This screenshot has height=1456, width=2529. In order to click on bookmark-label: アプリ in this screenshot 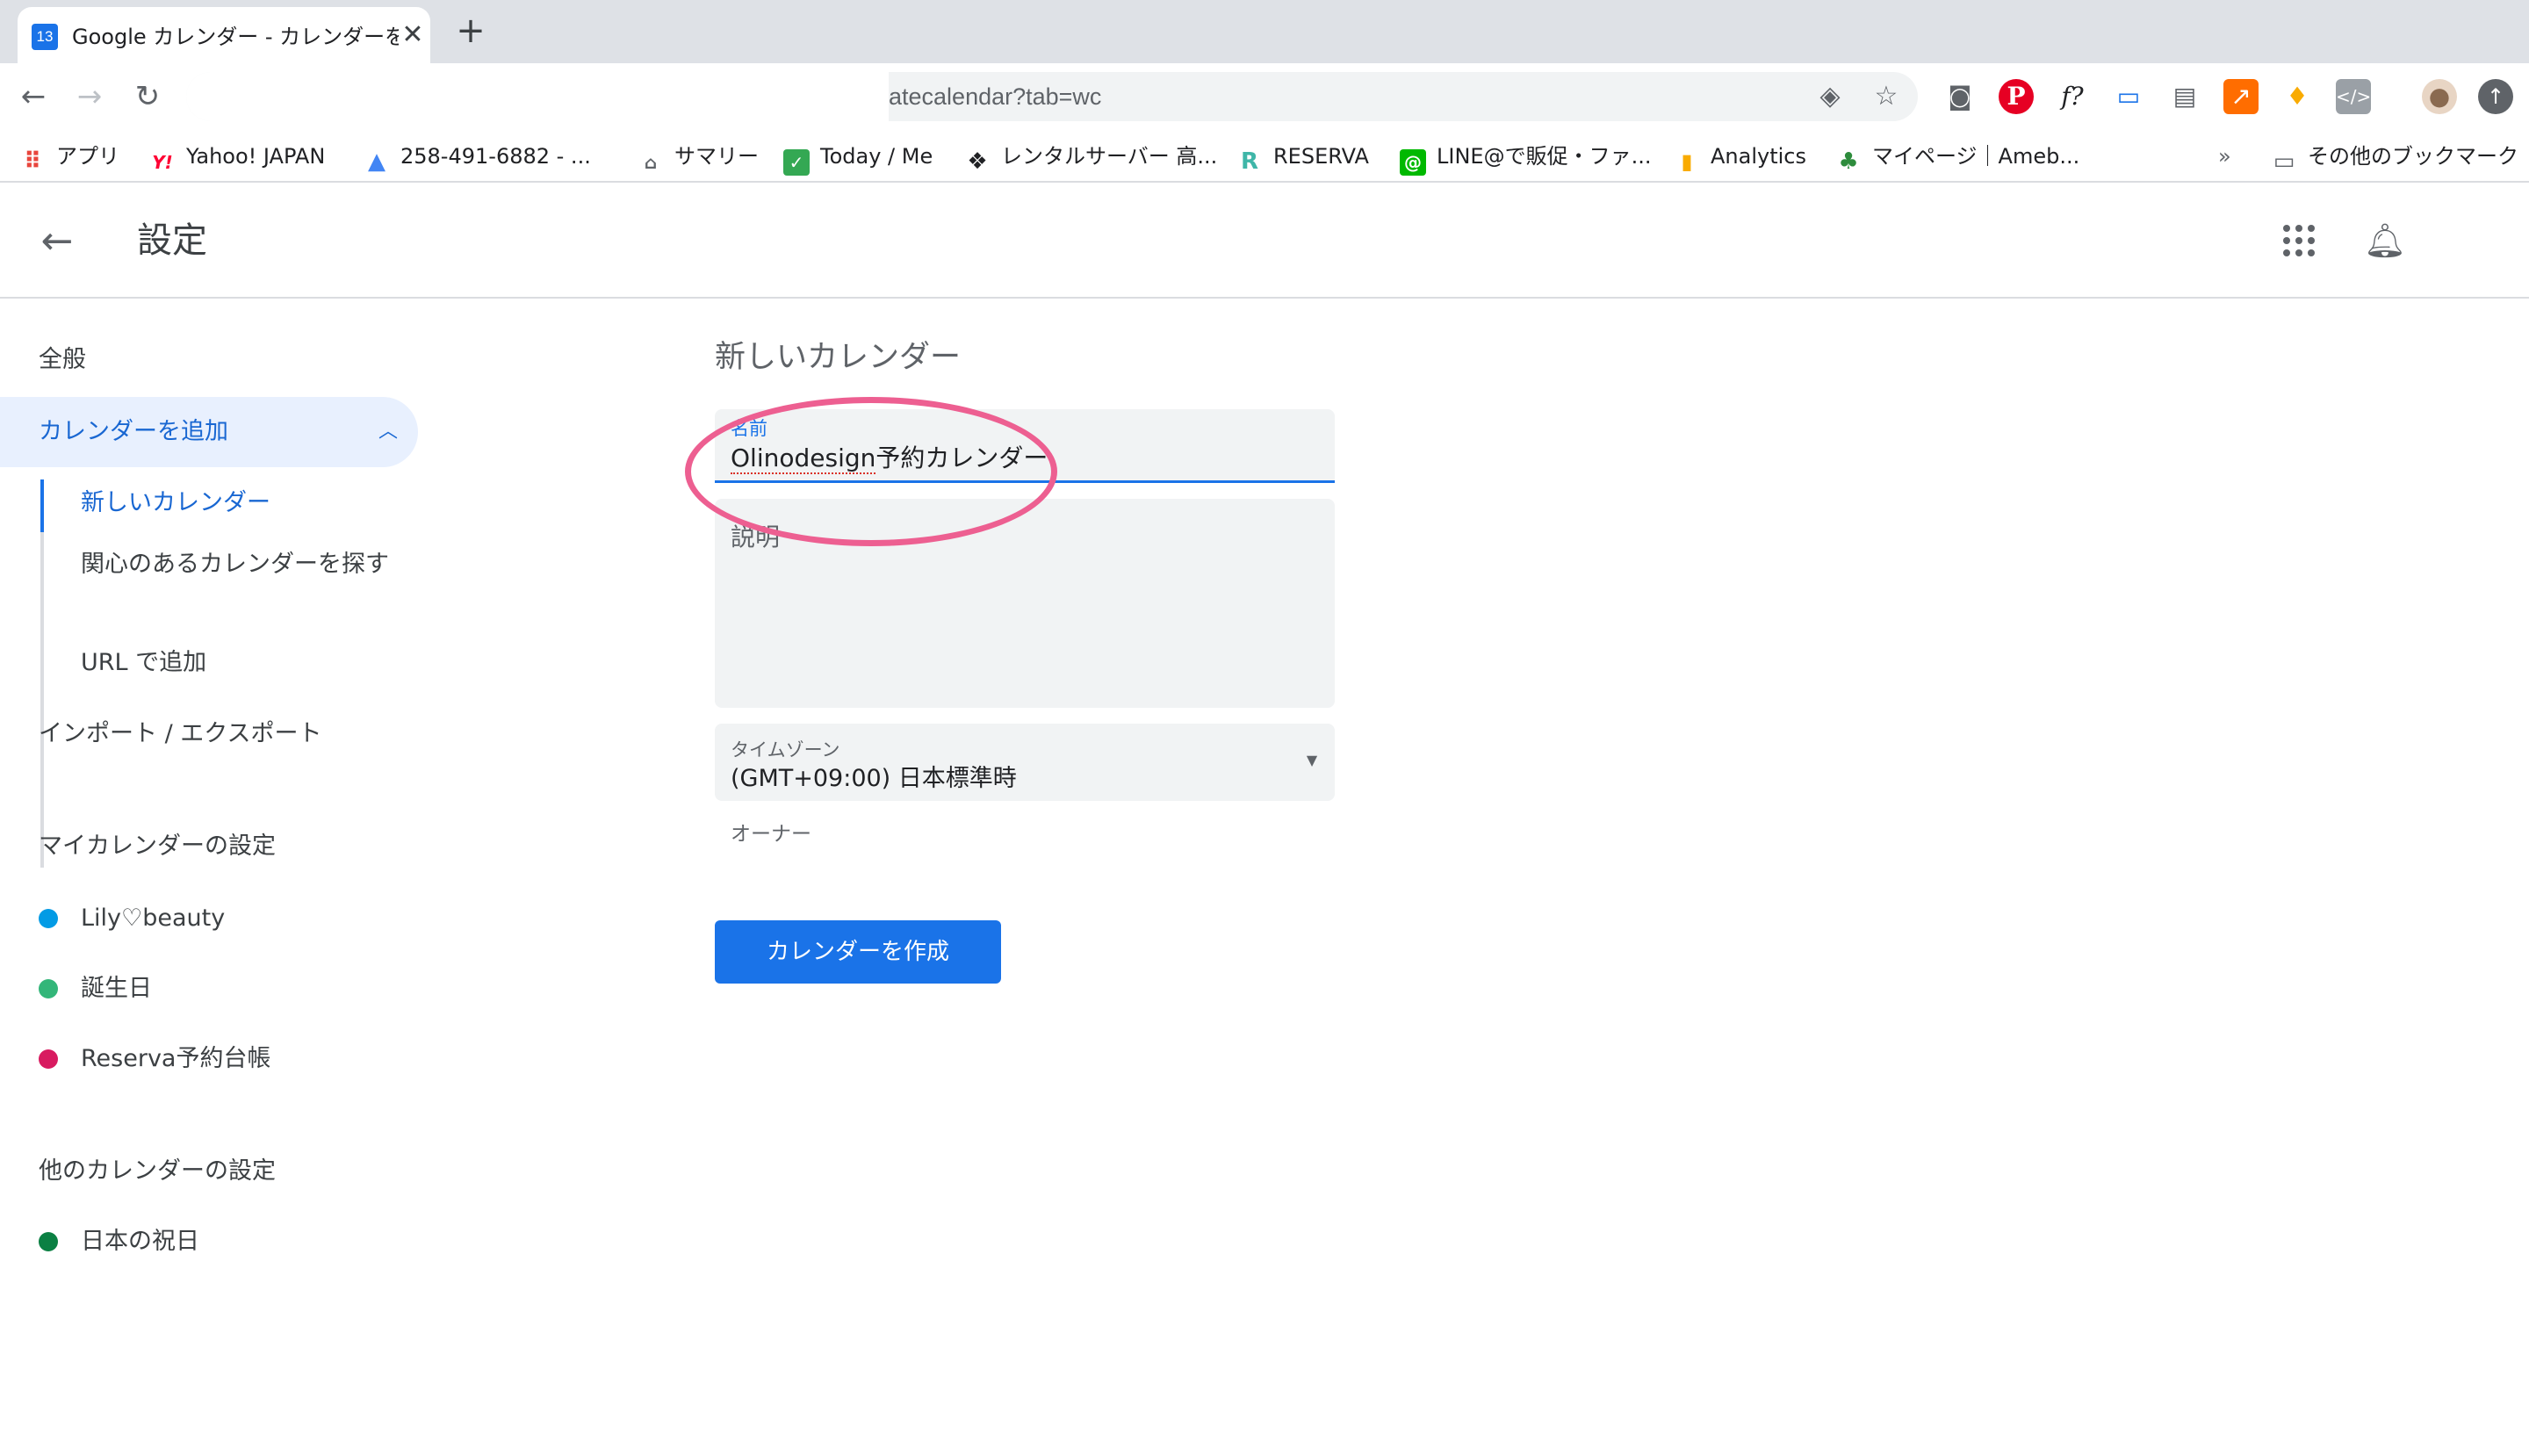, I will do `click(87, 156)`.